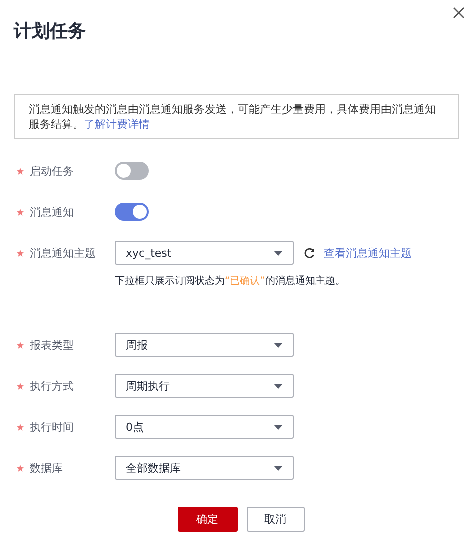  I want to click on dropdown-field: 全部数据库, so click(204, 468).